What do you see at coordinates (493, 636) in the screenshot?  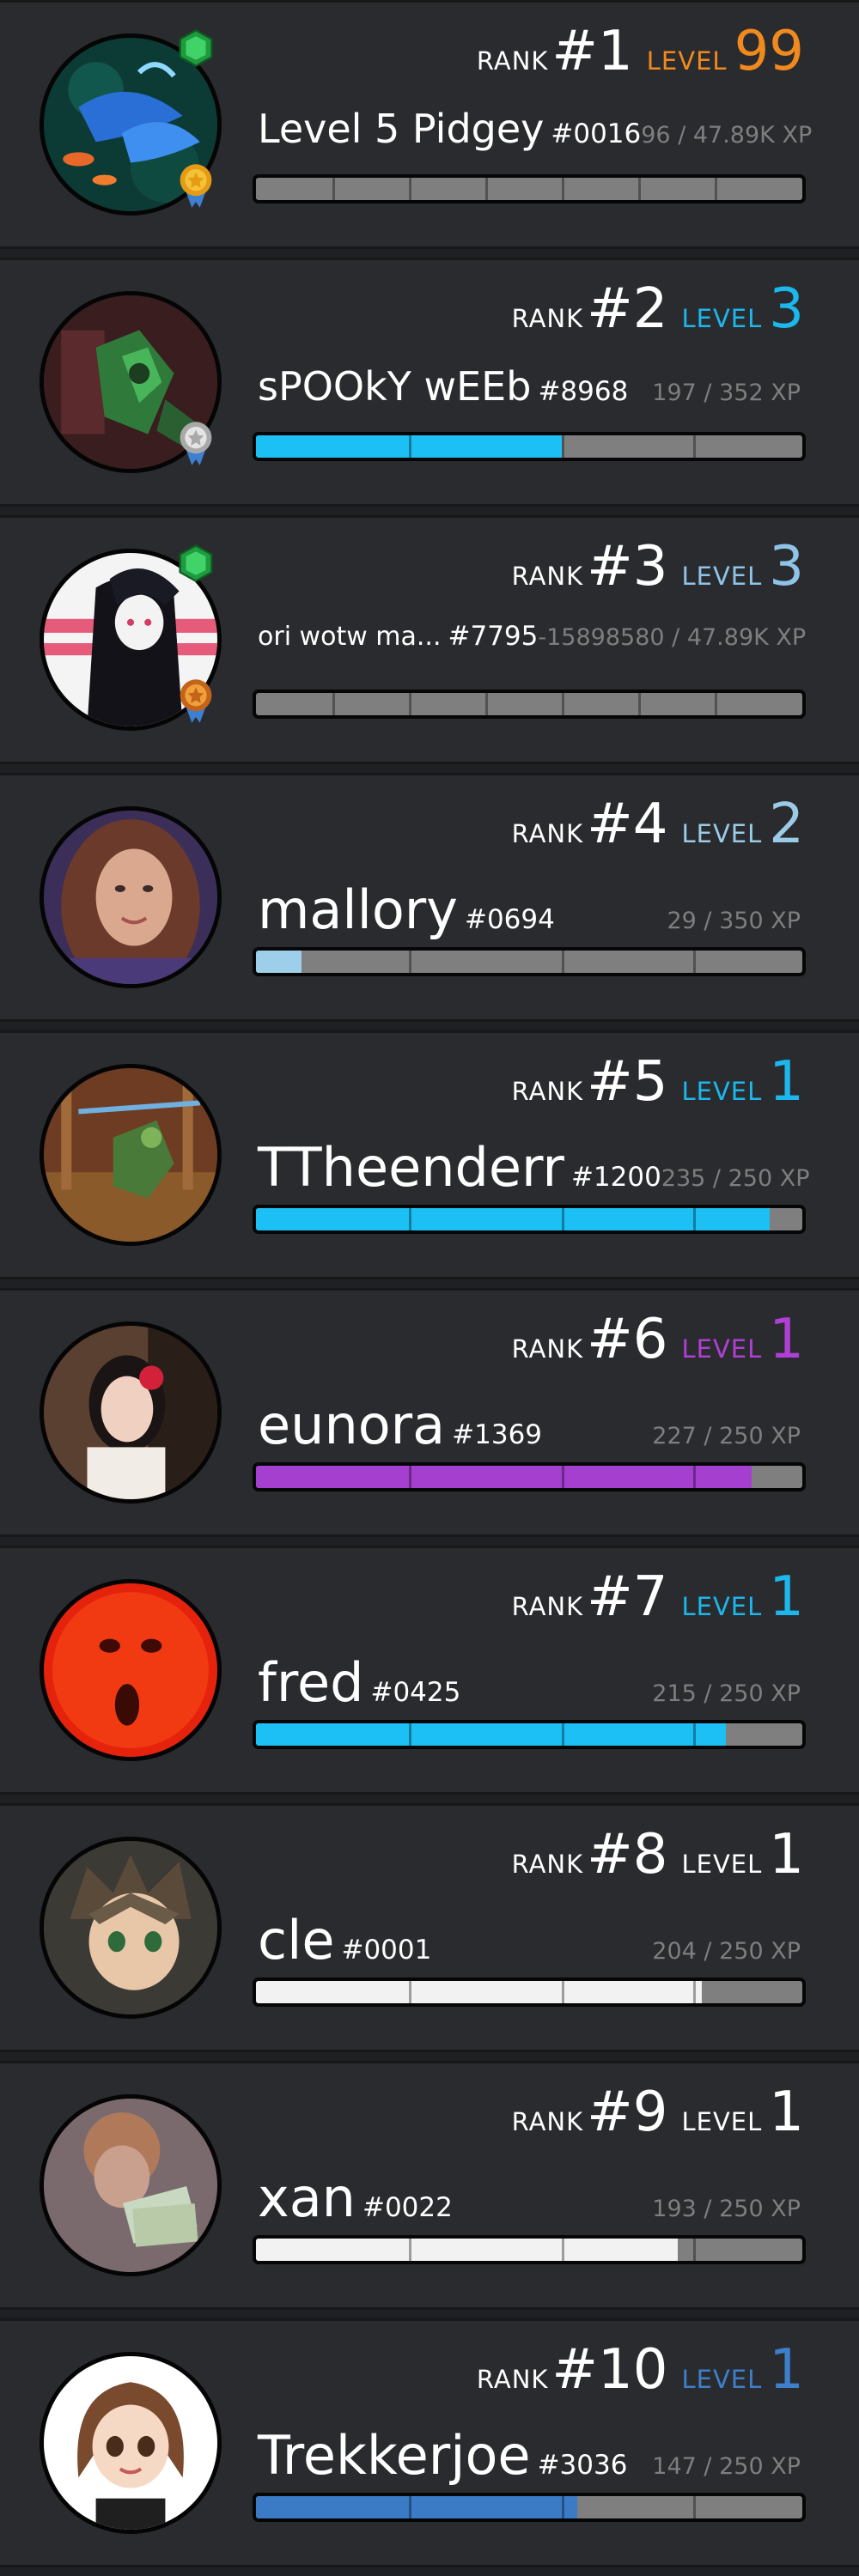 I see `discriminator: #7795` at bounding box center [493, 636].